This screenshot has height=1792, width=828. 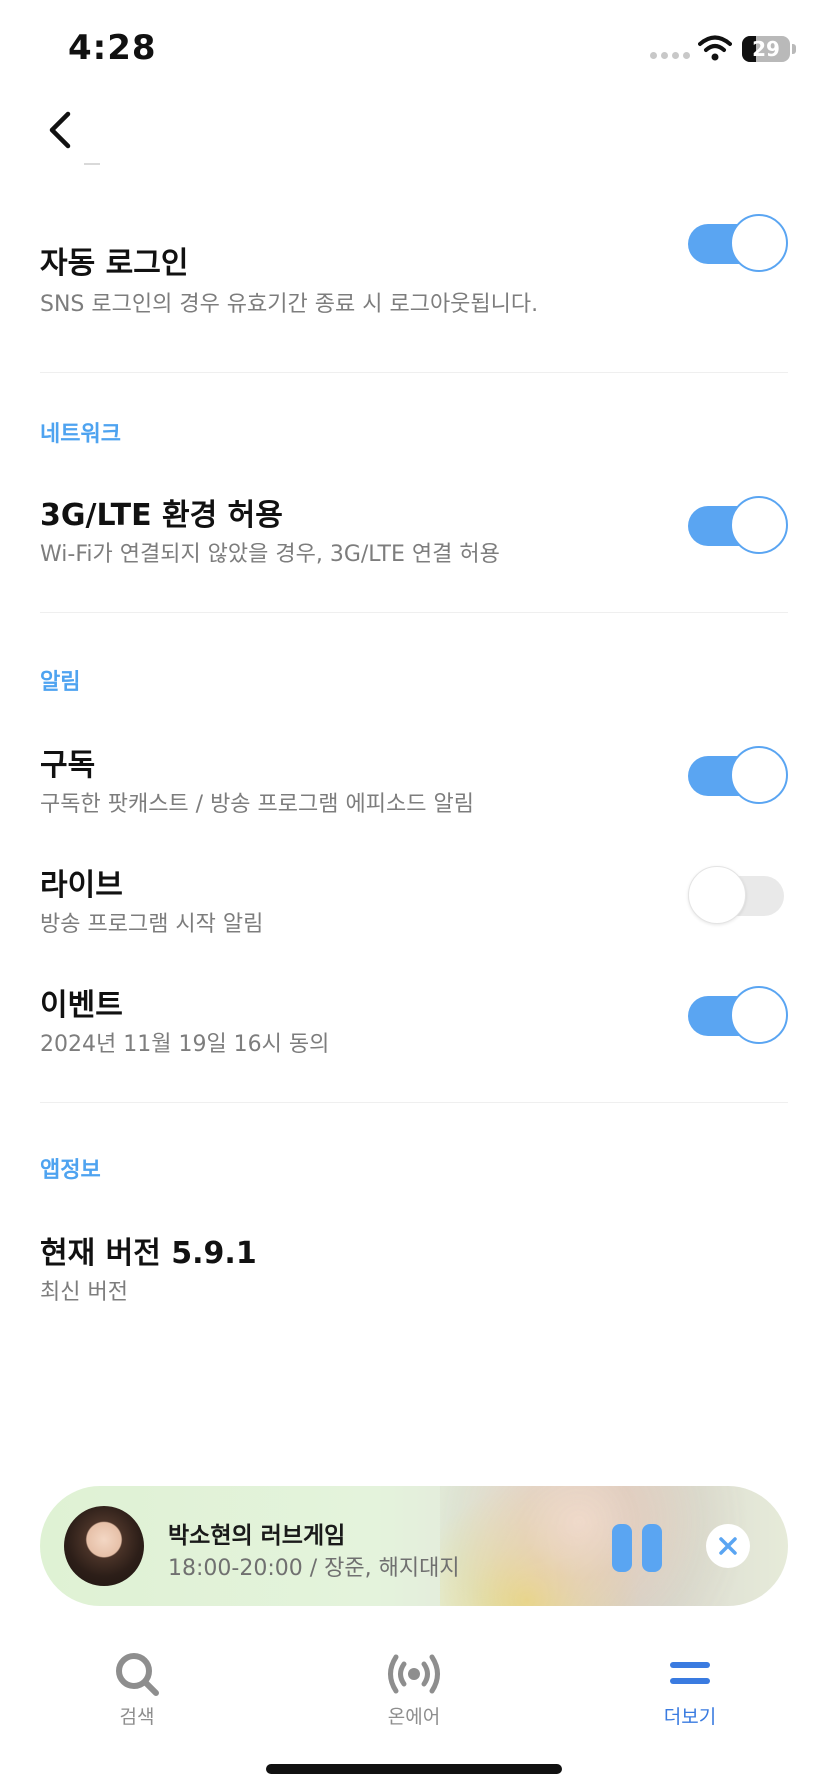 What do you see at coordinates (289, 304) in the screenshot?
I see `auto-login-description: SNS 로그인의 경우 유효기간 종료 시 로그아웃됩니다.` at bounding box center [289, 304].